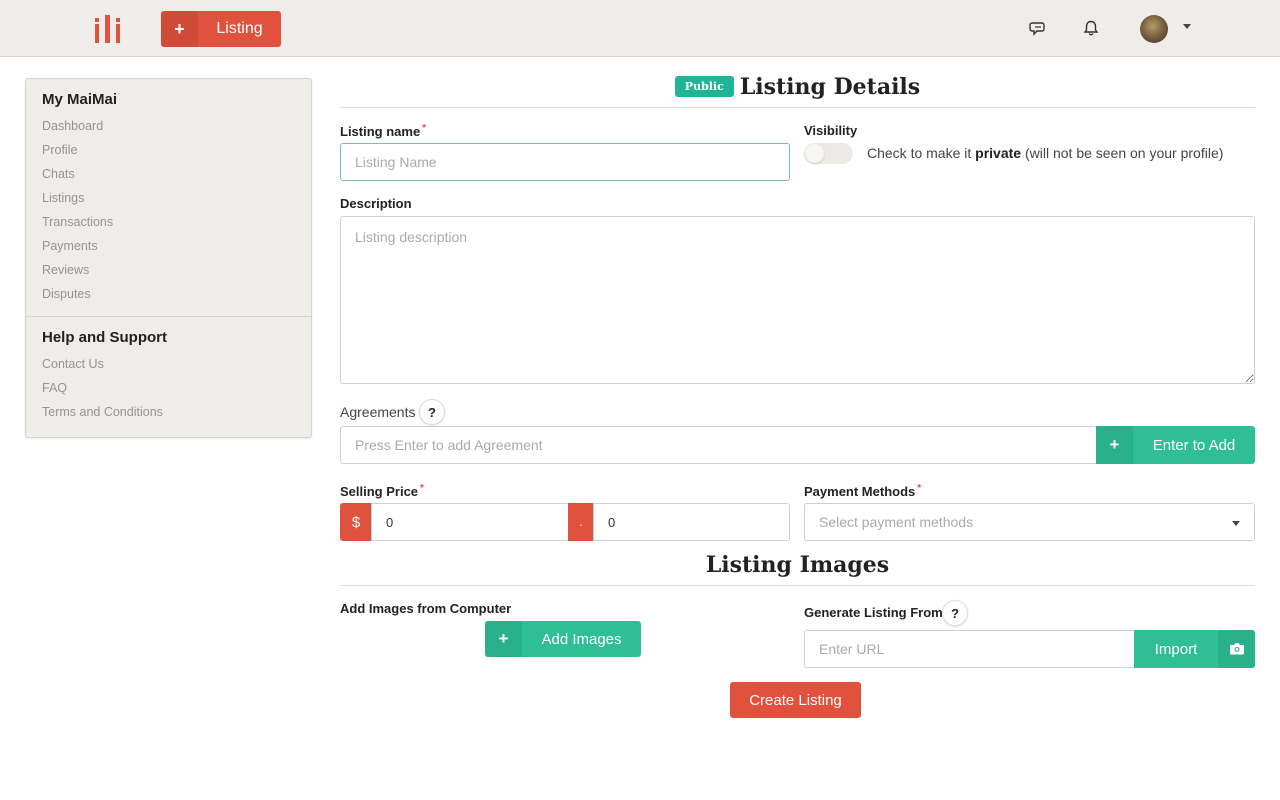 This screenshot has width=1280, height=800. What do you see at coordinates (691, 522) in the screenshot?
I see `price-cents-input` at bounding box center [691, 522].